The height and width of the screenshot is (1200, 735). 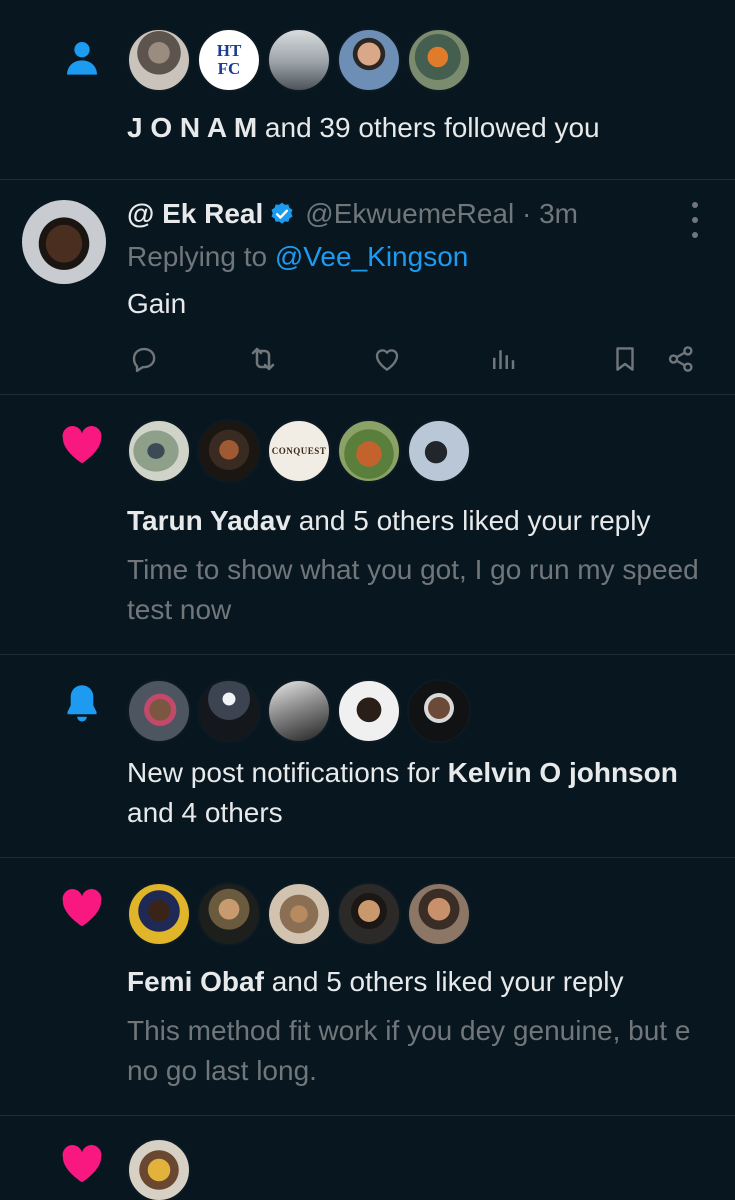 I want to click on account-name: Kelvin O johnson, so click(x=563, y=772).